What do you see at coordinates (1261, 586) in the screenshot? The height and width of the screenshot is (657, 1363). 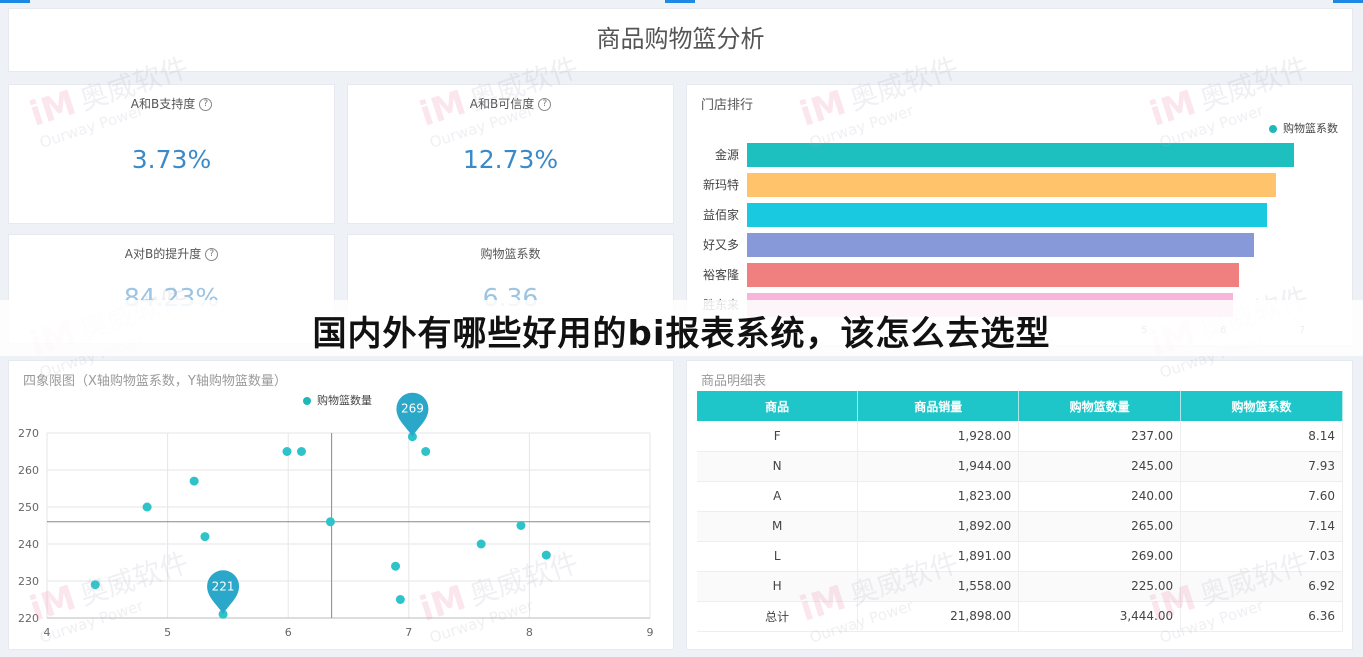 I see `table-cell: 6.92` at bounding box center [1261, 586].